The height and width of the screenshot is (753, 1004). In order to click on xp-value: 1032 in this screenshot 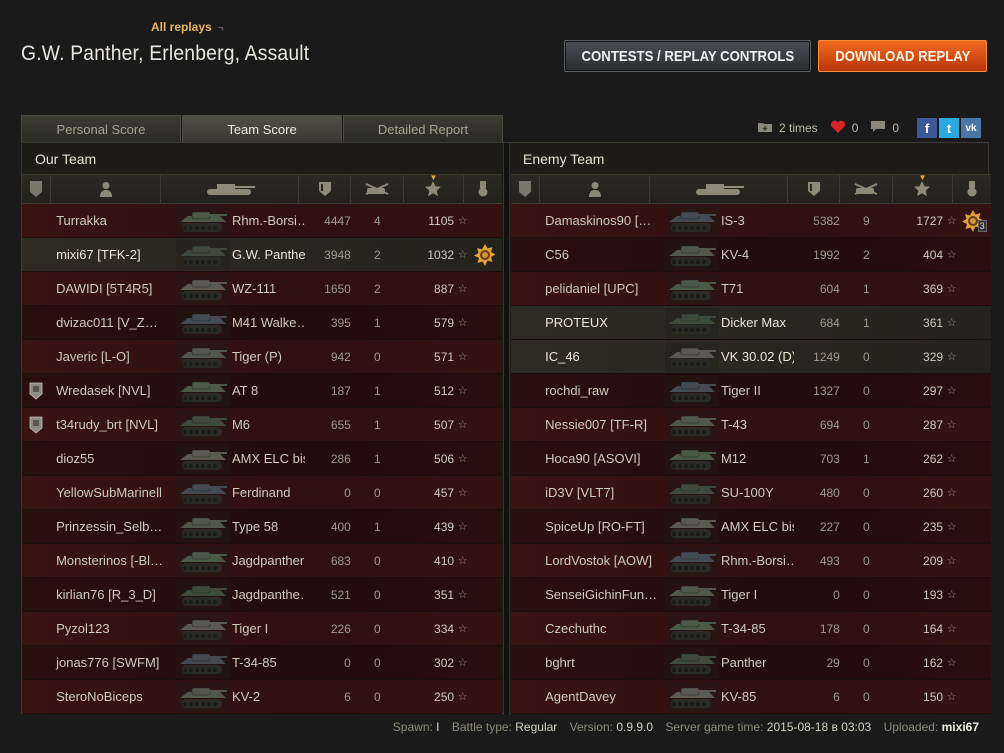, I will do `click(441, 254)`.